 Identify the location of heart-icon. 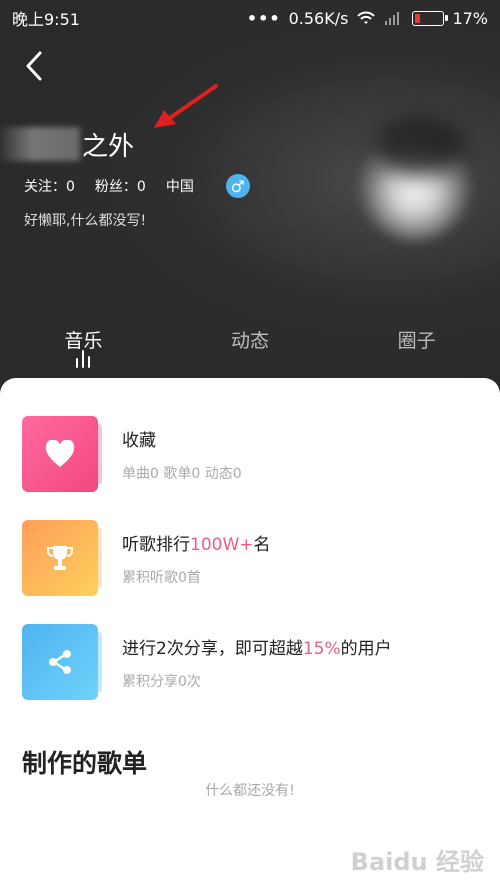
(60, 453).